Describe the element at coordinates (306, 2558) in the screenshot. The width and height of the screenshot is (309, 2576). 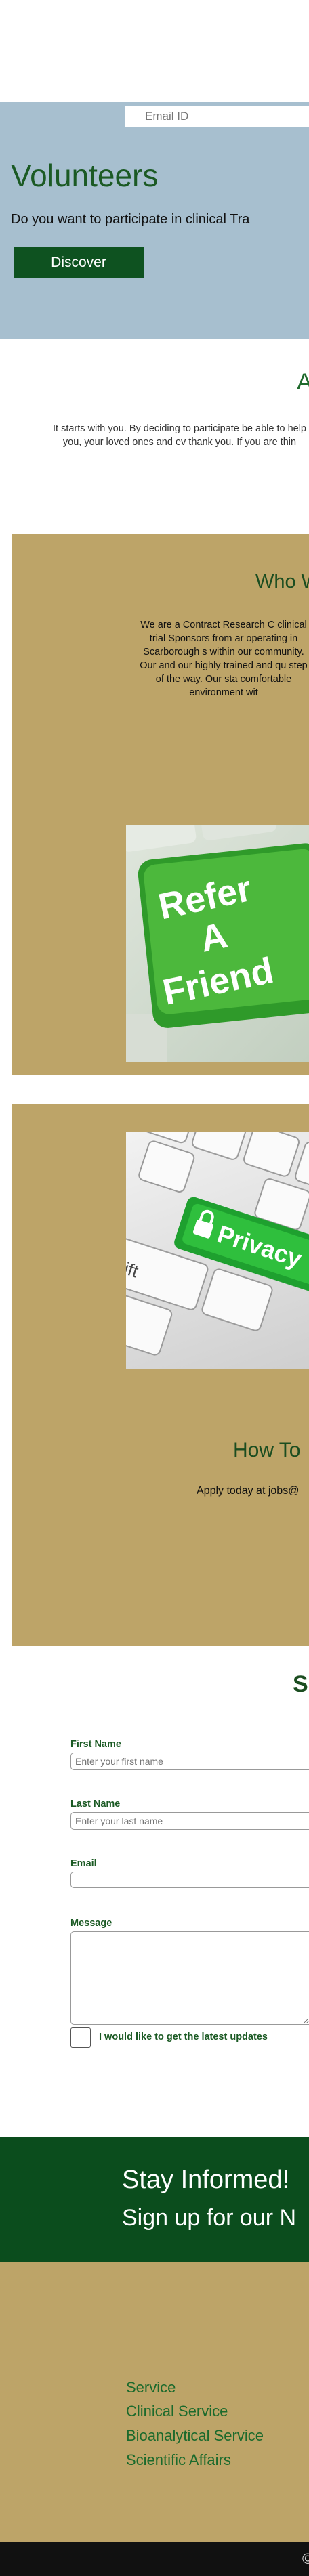
I see `copyright-text: ©` at that location.